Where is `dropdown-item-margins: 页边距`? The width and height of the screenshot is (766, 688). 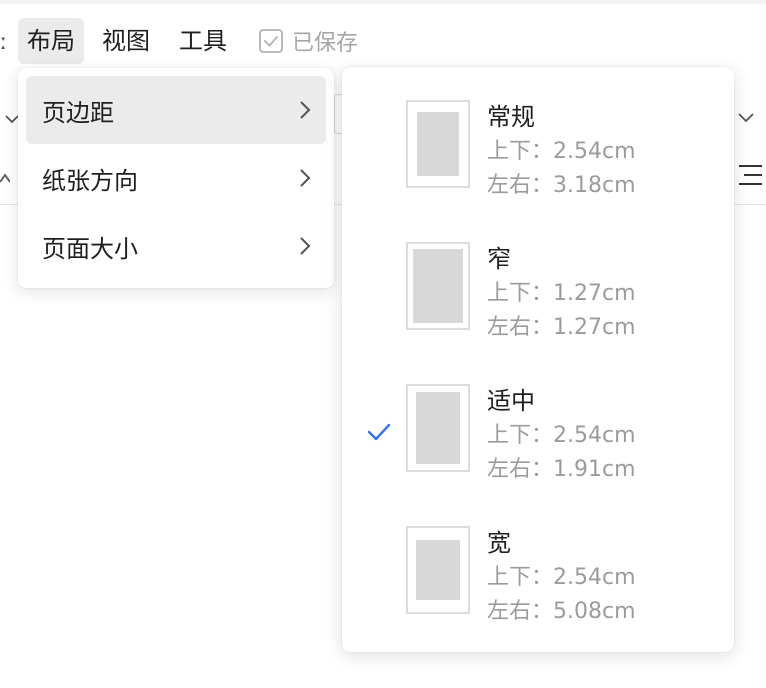
dropdown-item-margins: 页边距 is located at coordinates (176, 110).